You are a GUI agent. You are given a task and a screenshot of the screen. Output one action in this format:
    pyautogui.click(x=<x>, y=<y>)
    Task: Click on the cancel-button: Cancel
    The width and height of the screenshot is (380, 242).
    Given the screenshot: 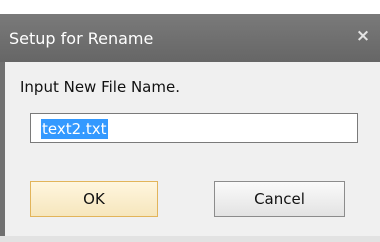 What is the action you would take?
    pyautogui.click(x=279, y=199)
    